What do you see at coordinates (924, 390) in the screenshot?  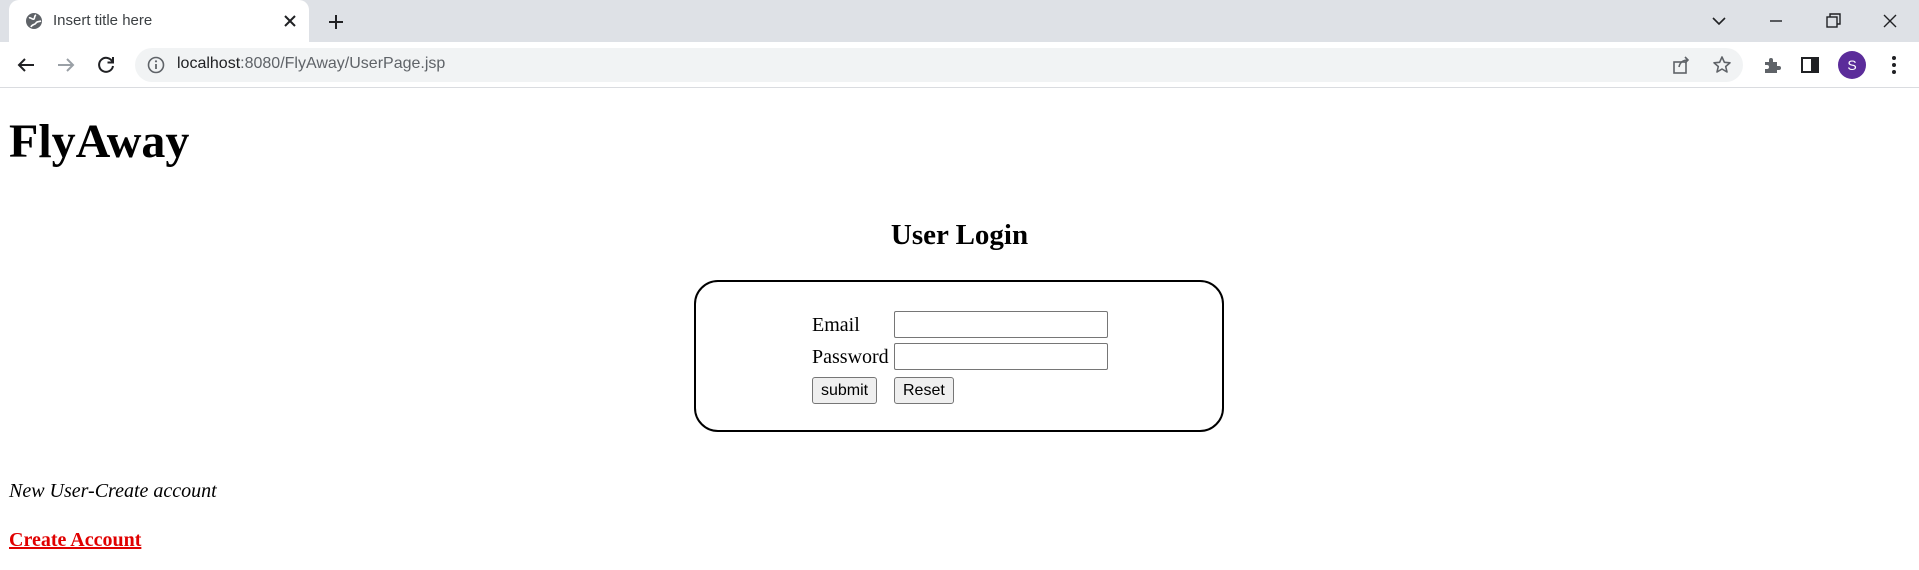 I see `reset-button: Reset` at bounding box center [924, 390].